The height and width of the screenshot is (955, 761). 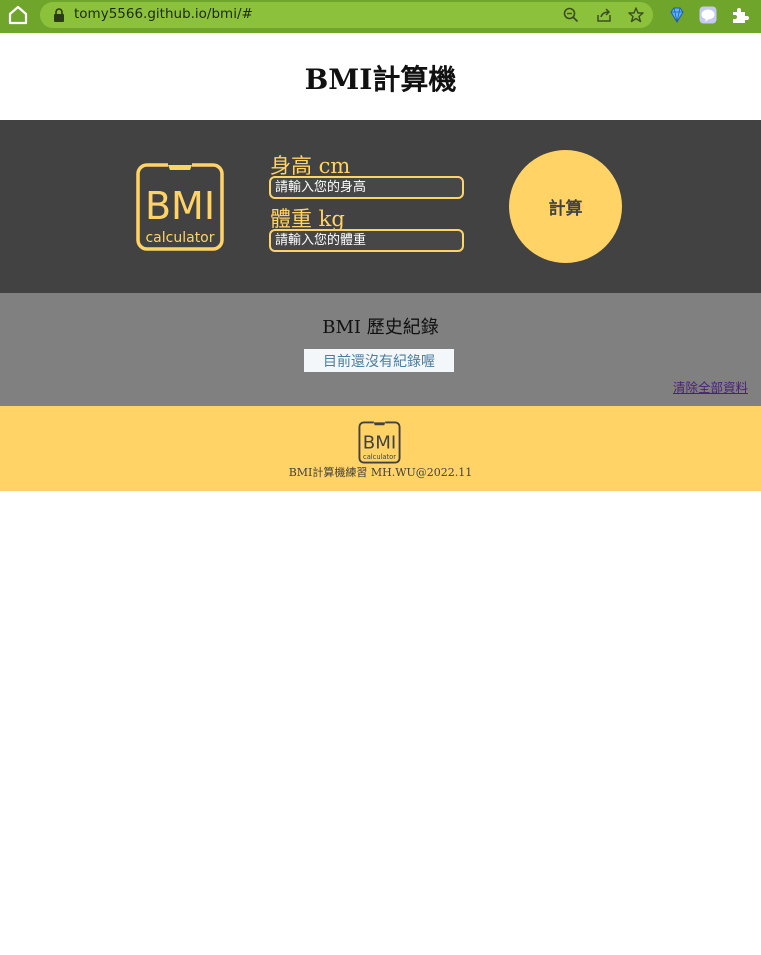 I want to click on footer: BMI calculator BMI計算機練習 MH.WU@2022.11, so click(x=380, y=448).